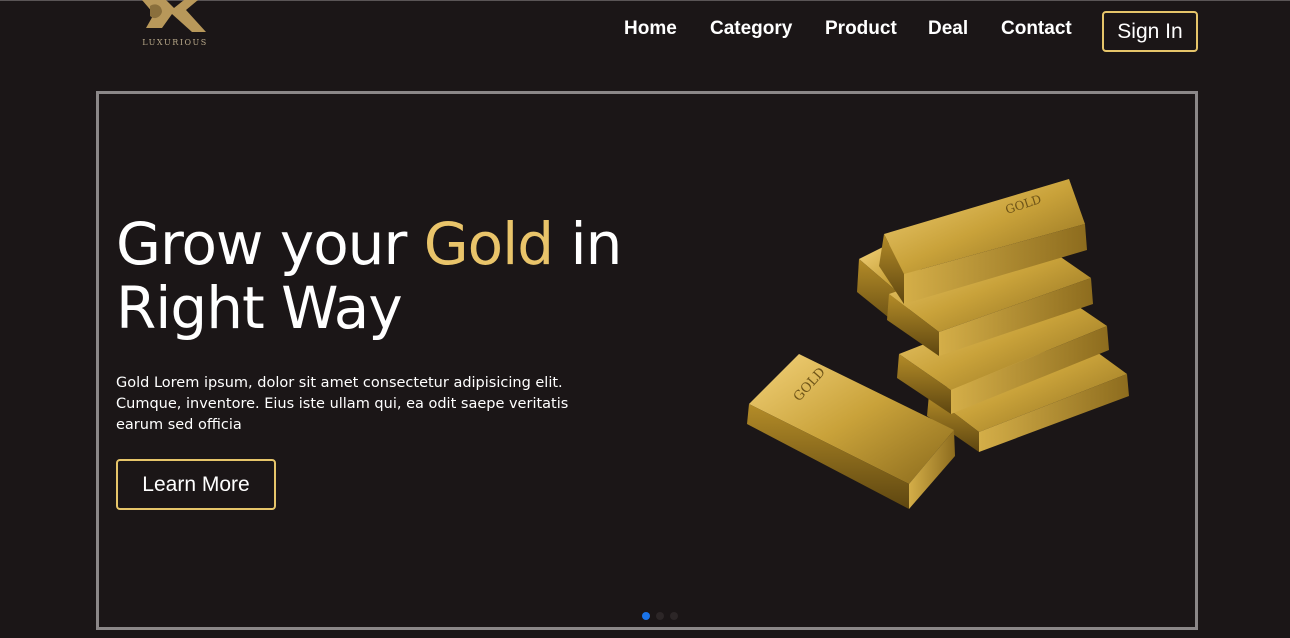 The height and width of the screenshot is (638, 1290). Describe the element at coordinates (196, 484) in the screenshot. I see `learn-more-button: Learn More` at that location.